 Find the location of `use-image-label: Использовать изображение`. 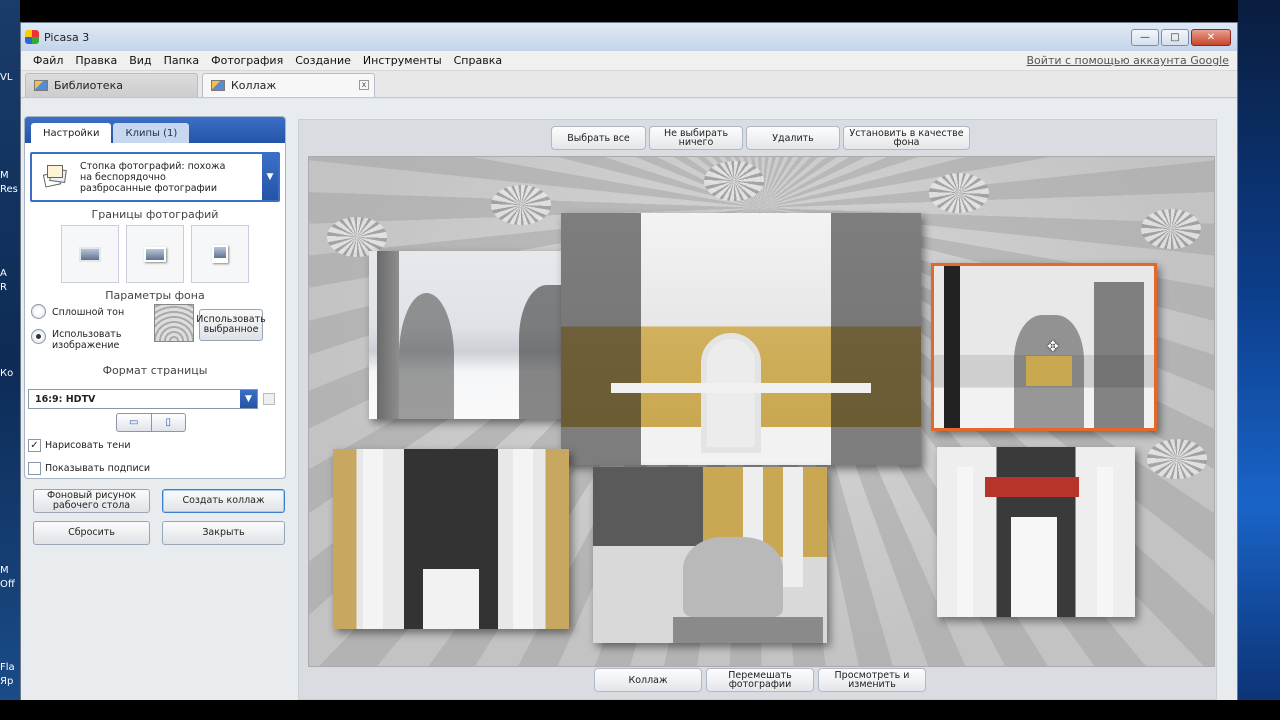

use-image-label: Использовать изображение is located at coordinates (87, 340).